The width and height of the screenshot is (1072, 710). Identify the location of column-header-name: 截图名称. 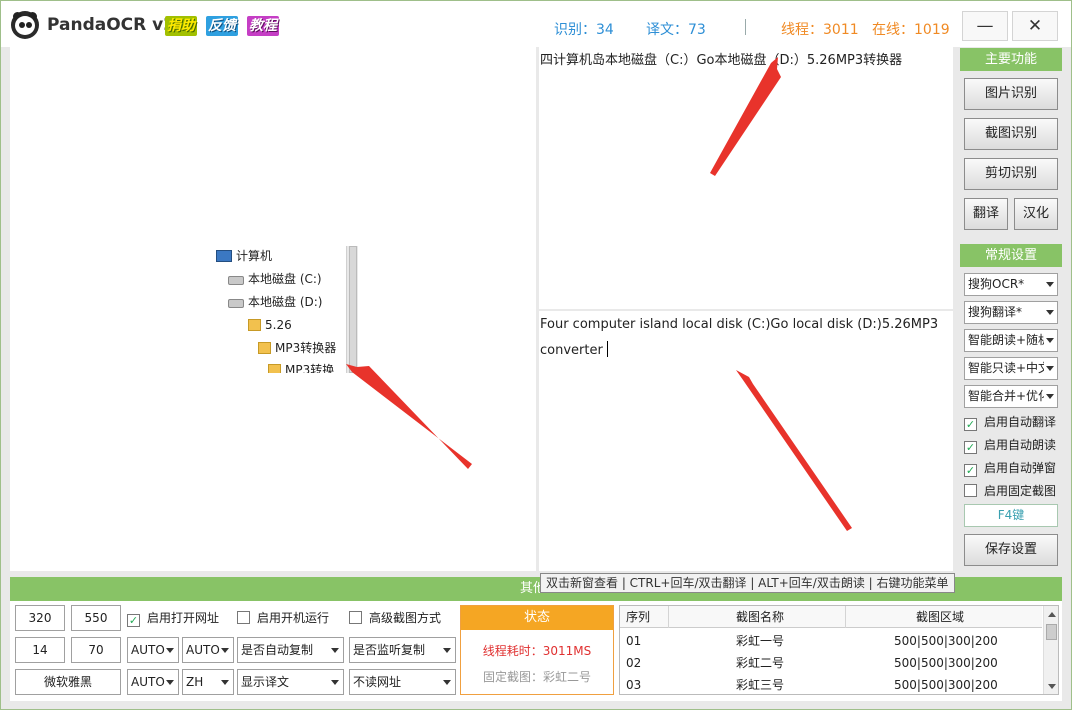
(760, 617).